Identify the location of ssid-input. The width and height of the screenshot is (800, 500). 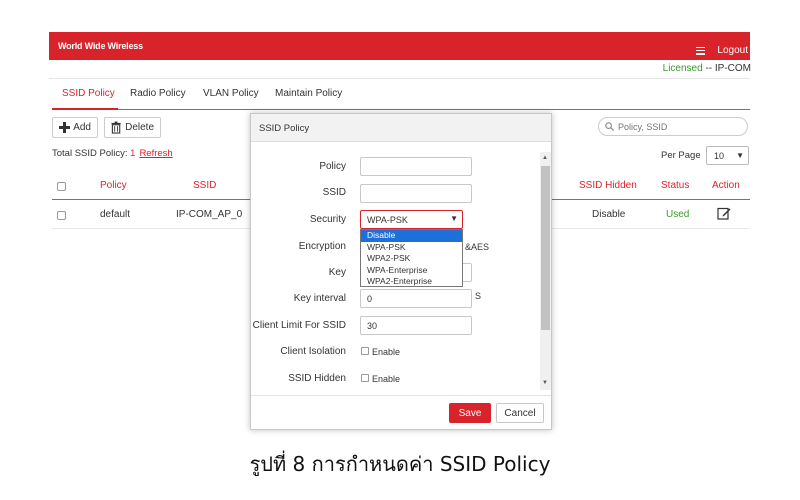
(416, 193).